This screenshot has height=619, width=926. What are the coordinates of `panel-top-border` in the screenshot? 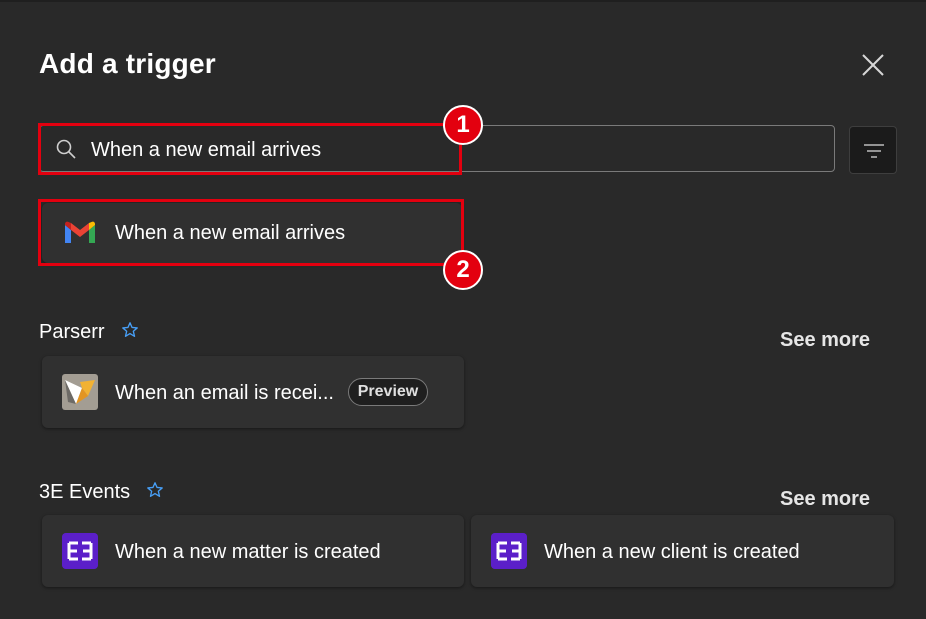 It's located at (463, 1).